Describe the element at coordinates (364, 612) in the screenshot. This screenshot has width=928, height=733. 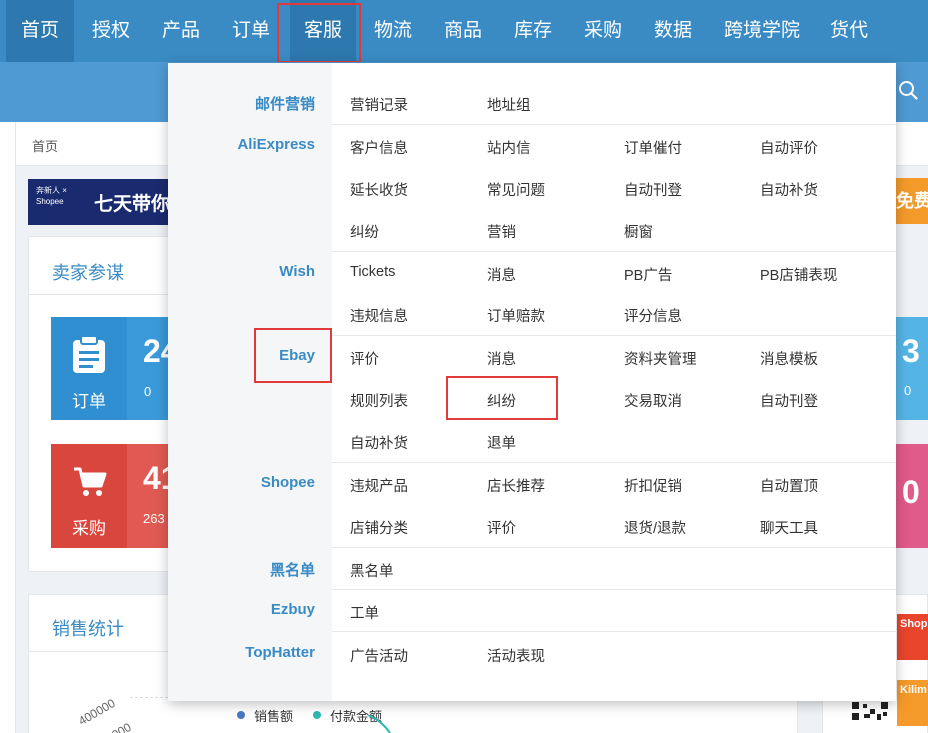
I see `menu-item-work-order: 工单` at that location.